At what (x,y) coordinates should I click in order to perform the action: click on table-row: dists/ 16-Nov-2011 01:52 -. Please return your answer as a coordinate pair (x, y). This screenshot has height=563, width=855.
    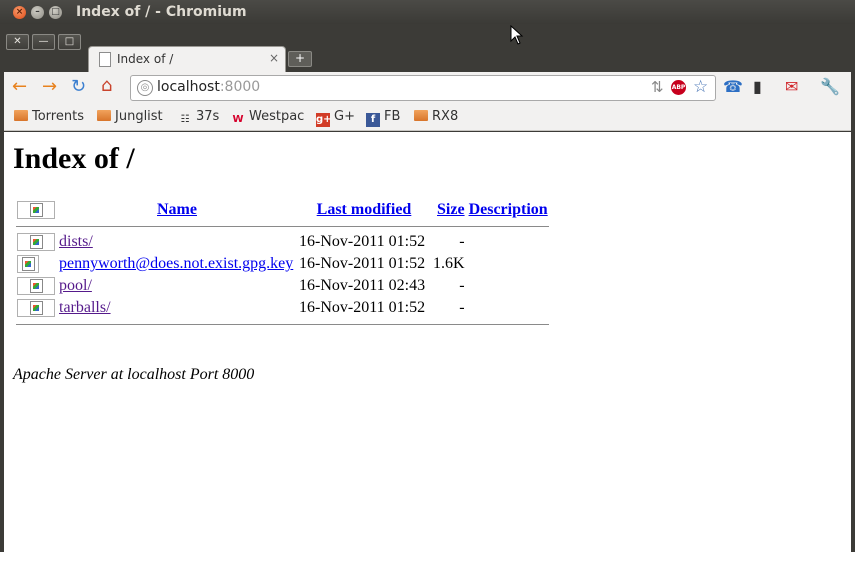
    Looking at the image, I should click on (282, 242).